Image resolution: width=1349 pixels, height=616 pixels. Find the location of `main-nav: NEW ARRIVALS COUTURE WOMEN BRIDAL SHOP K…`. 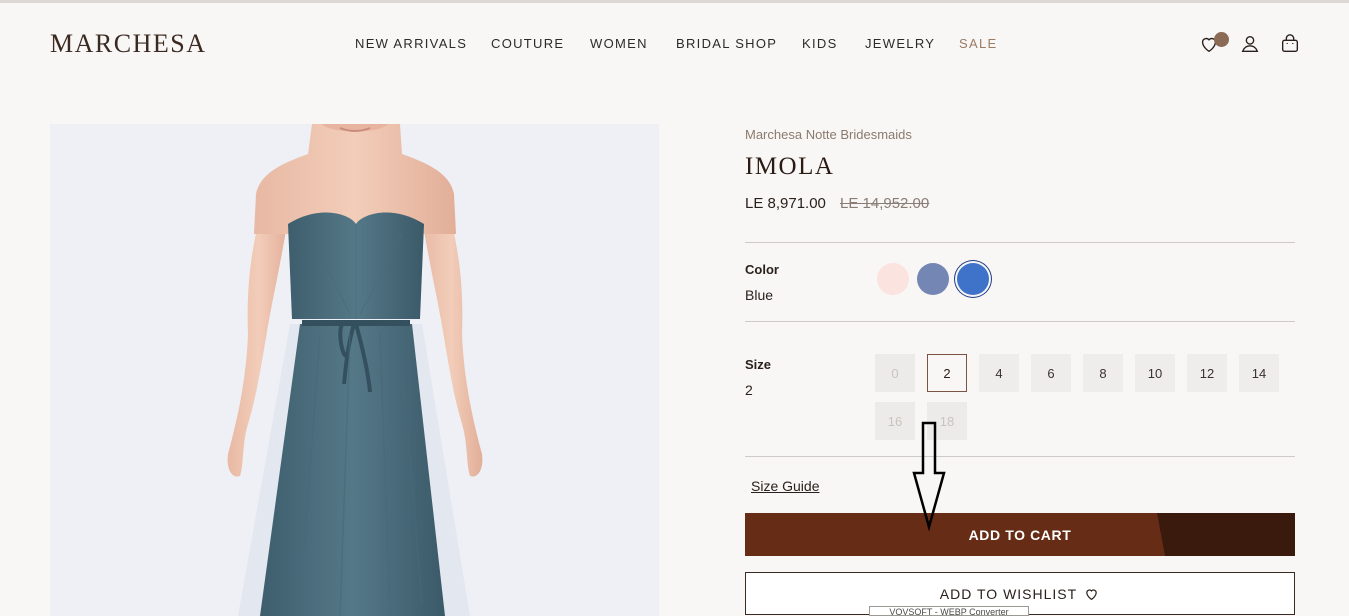

main-nav: NEW ARRIVALS COUTURE WOMEN BRIDAL SHOP K… is located at coordinates (674, 44).